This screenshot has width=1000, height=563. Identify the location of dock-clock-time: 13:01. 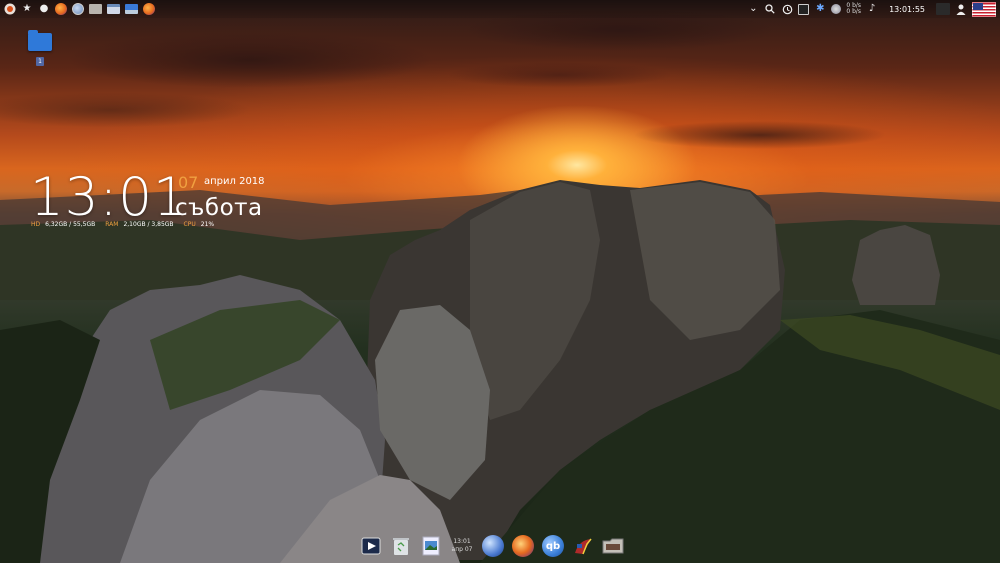
(462, 541).